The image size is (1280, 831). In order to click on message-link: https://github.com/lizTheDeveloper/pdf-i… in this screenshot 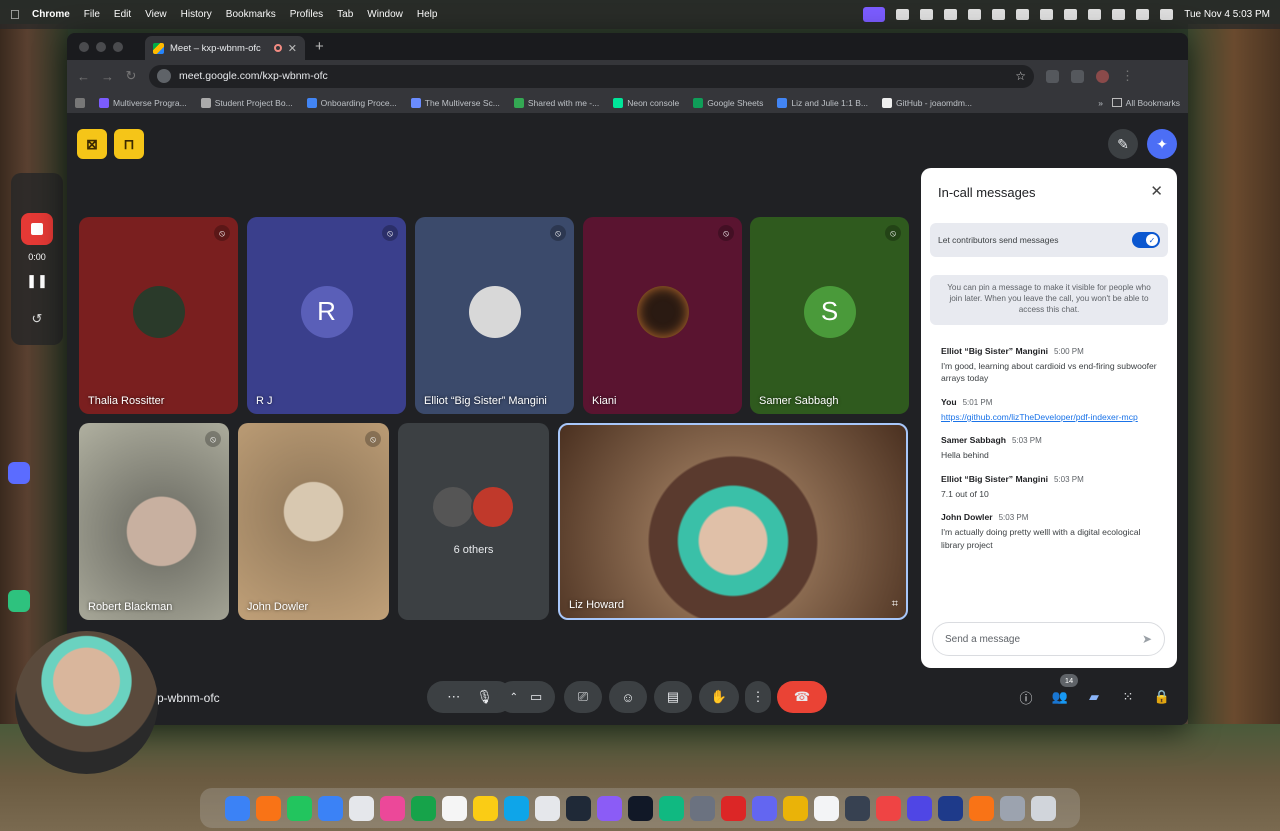, I will do `click(1051, 417)`.